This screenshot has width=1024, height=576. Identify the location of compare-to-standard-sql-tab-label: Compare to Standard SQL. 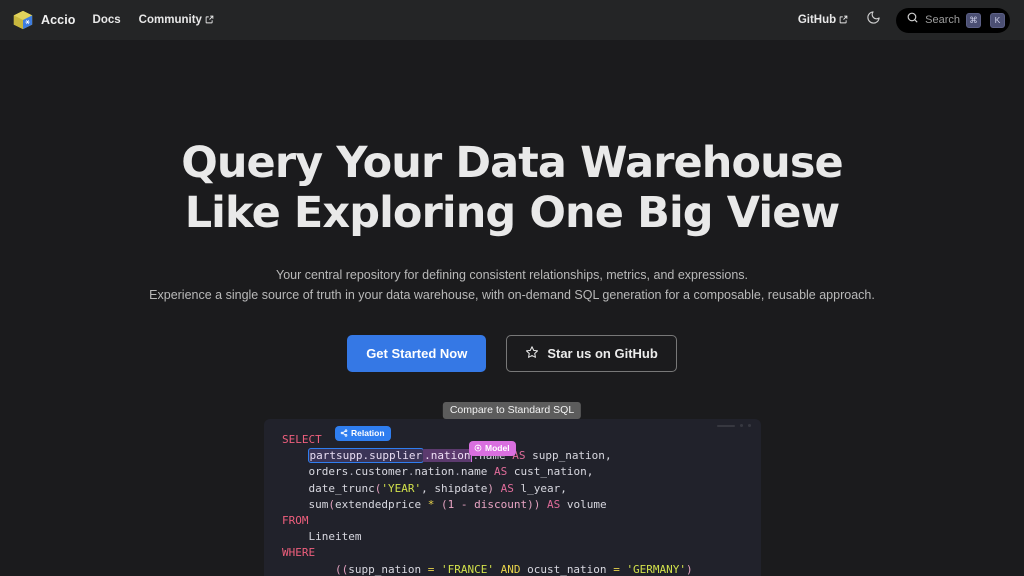
(512, 410).